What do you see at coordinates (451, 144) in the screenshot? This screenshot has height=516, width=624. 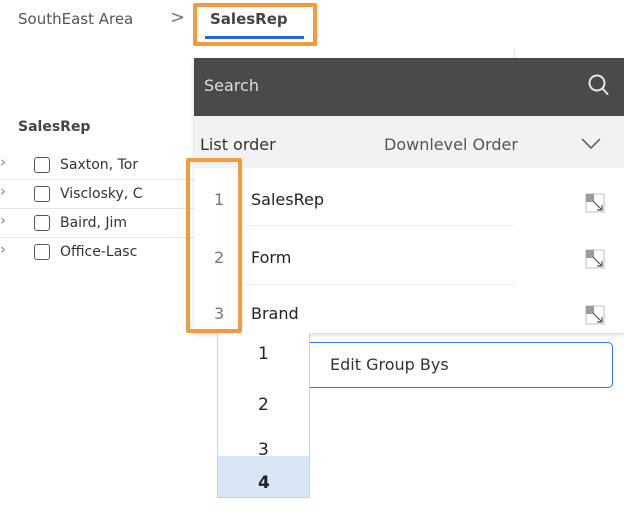 I see `list-order-select: Downlevel Order` at bounding box center [451, 144].